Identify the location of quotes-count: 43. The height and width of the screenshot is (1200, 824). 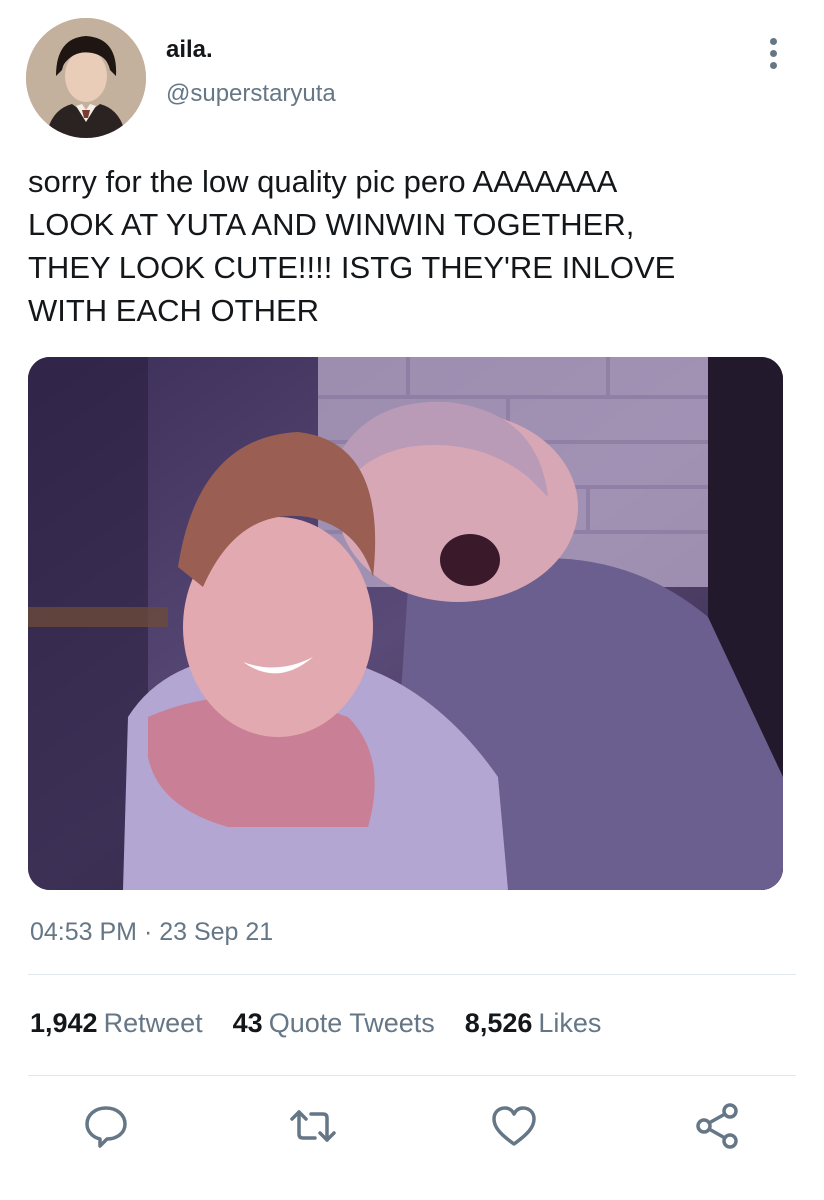
(247, 1023).